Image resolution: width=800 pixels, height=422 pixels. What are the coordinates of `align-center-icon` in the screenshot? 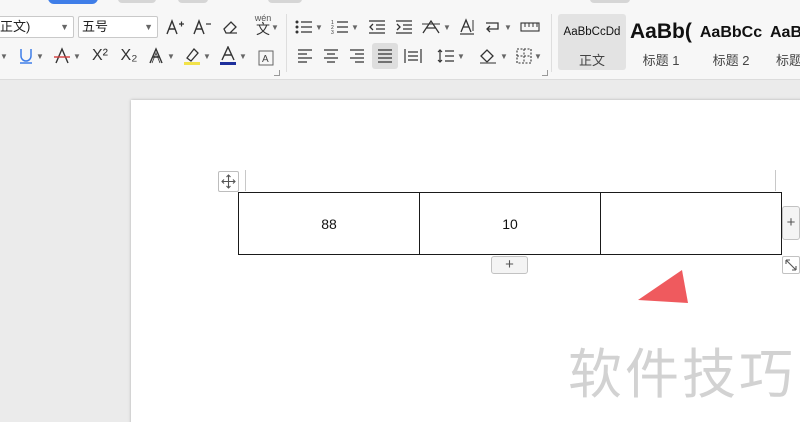 It's located at (331, 56).